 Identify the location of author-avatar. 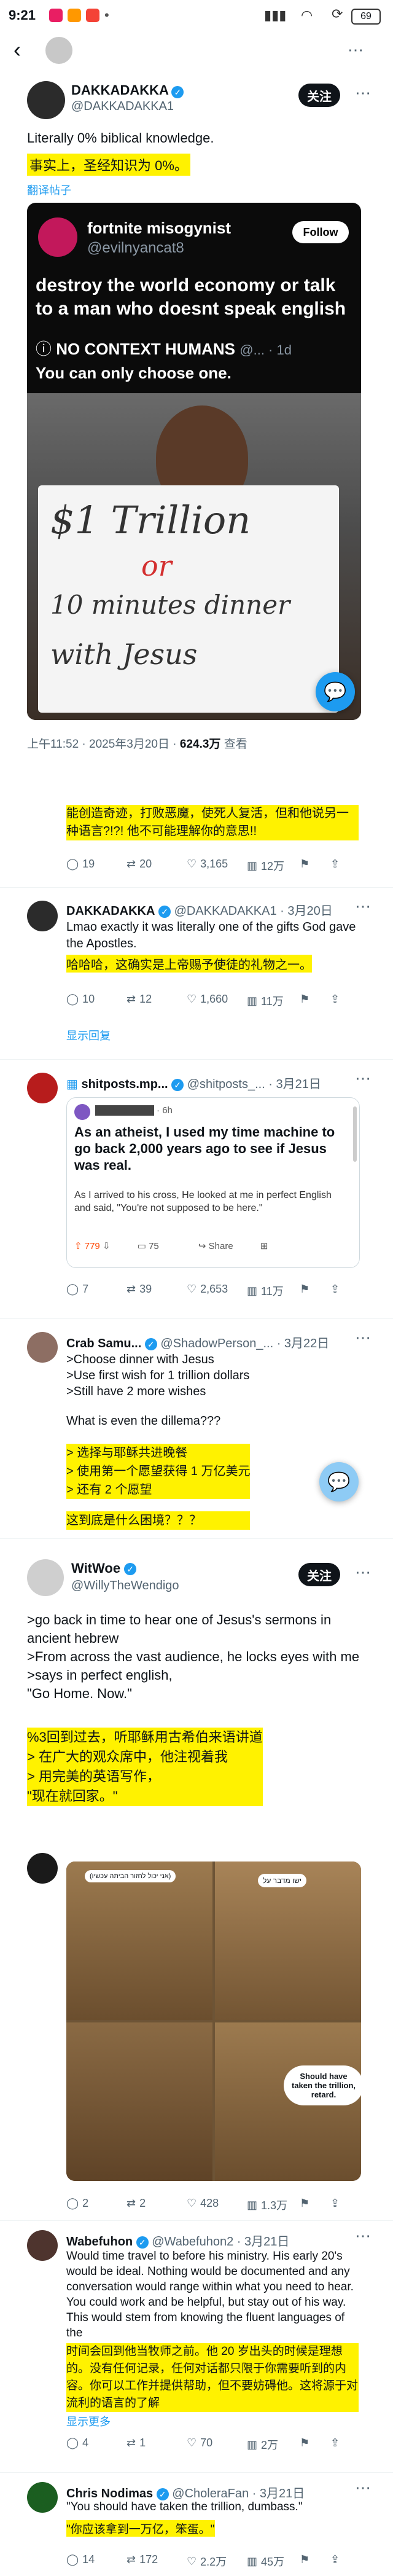
(46, 100).